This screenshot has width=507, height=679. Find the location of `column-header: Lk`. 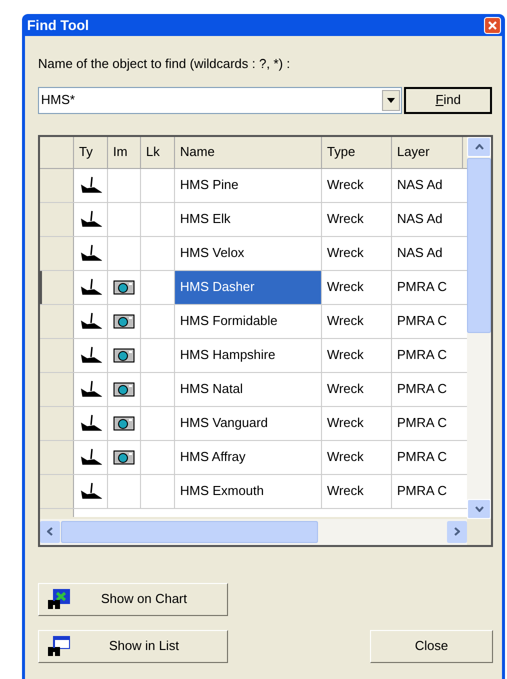

column-header: Lk is located at coordinates (158, 152).